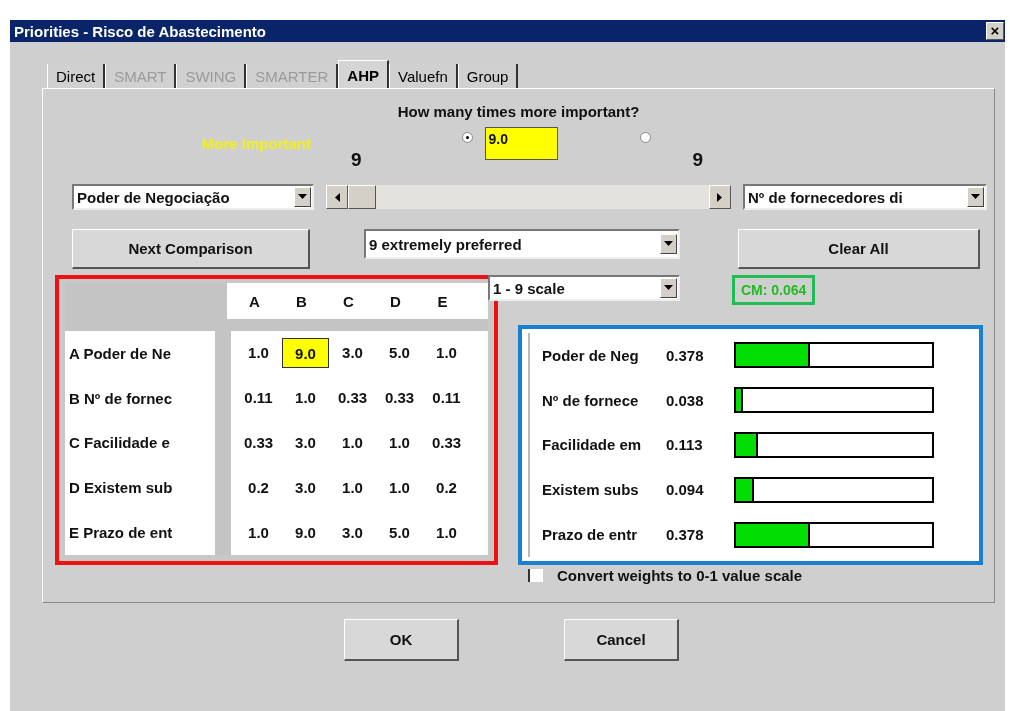 The width and height of the screenshot is (1010, 711). What do you see at coordinates (442, 301) in the screenshot?
I see `column-header: E` at bounding box center [442, 301].